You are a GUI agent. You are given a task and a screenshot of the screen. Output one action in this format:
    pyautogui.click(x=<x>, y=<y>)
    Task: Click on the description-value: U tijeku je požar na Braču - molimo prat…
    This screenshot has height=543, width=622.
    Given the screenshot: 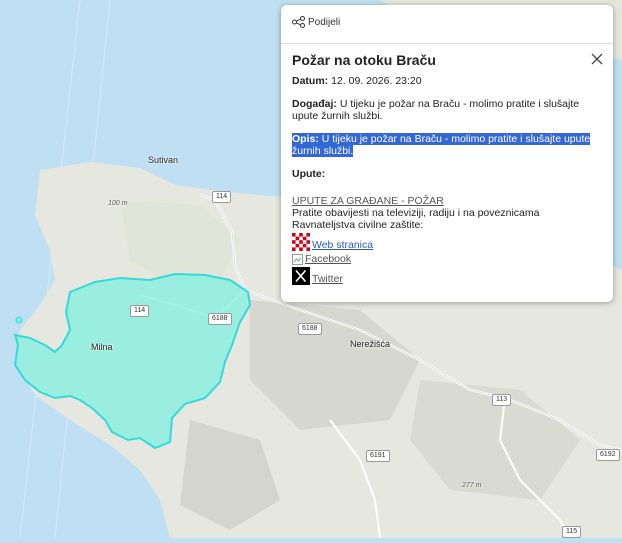 What is the action you would take?
    pyautogui.click(x=441, y=145)
    